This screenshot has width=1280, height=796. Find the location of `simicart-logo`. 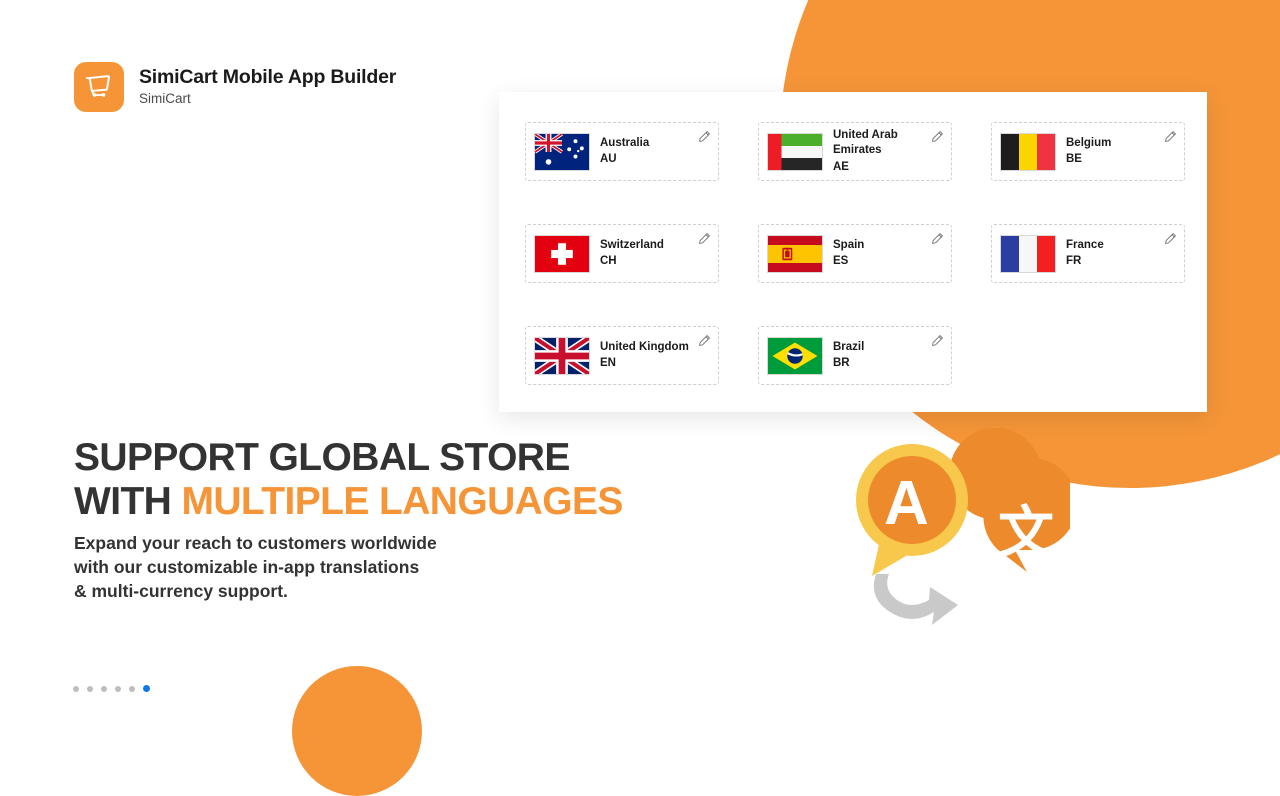

simicart-logo is located at coordinates (99, 87).